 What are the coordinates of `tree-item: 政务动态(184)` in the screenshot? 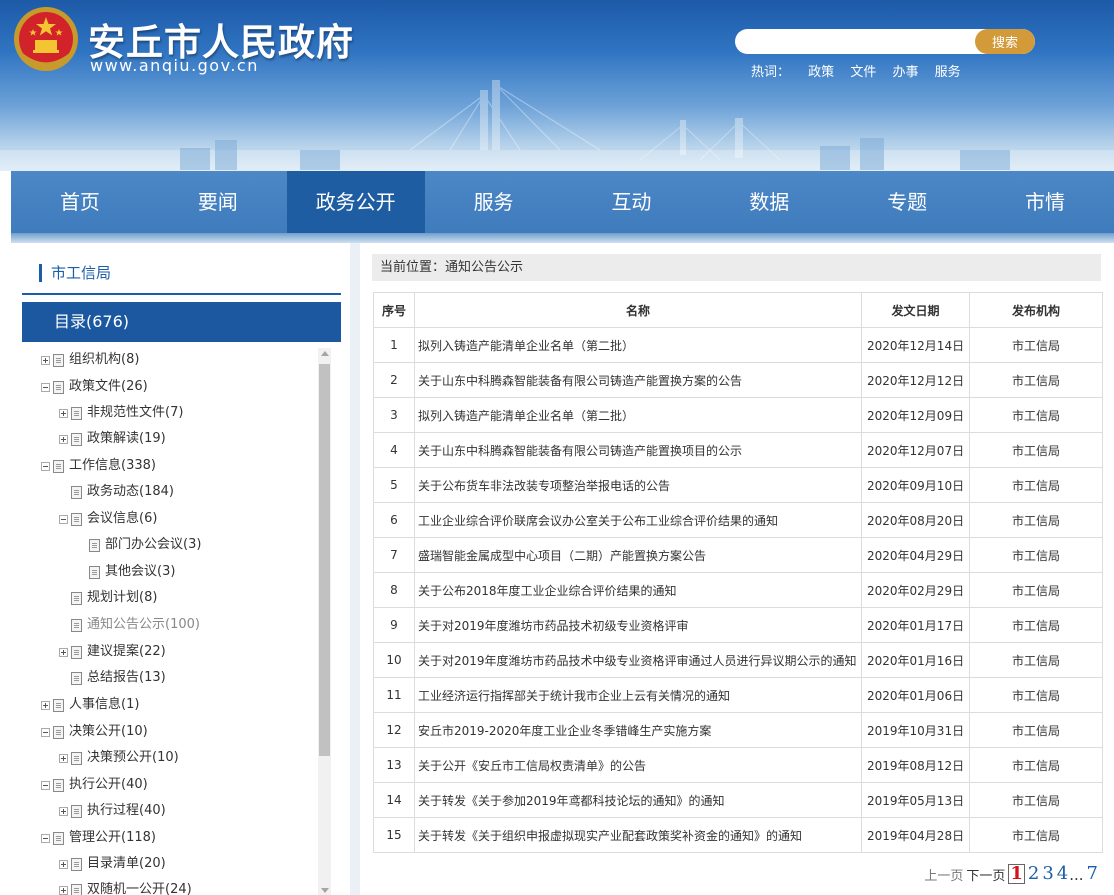 It's located at (116, 492).